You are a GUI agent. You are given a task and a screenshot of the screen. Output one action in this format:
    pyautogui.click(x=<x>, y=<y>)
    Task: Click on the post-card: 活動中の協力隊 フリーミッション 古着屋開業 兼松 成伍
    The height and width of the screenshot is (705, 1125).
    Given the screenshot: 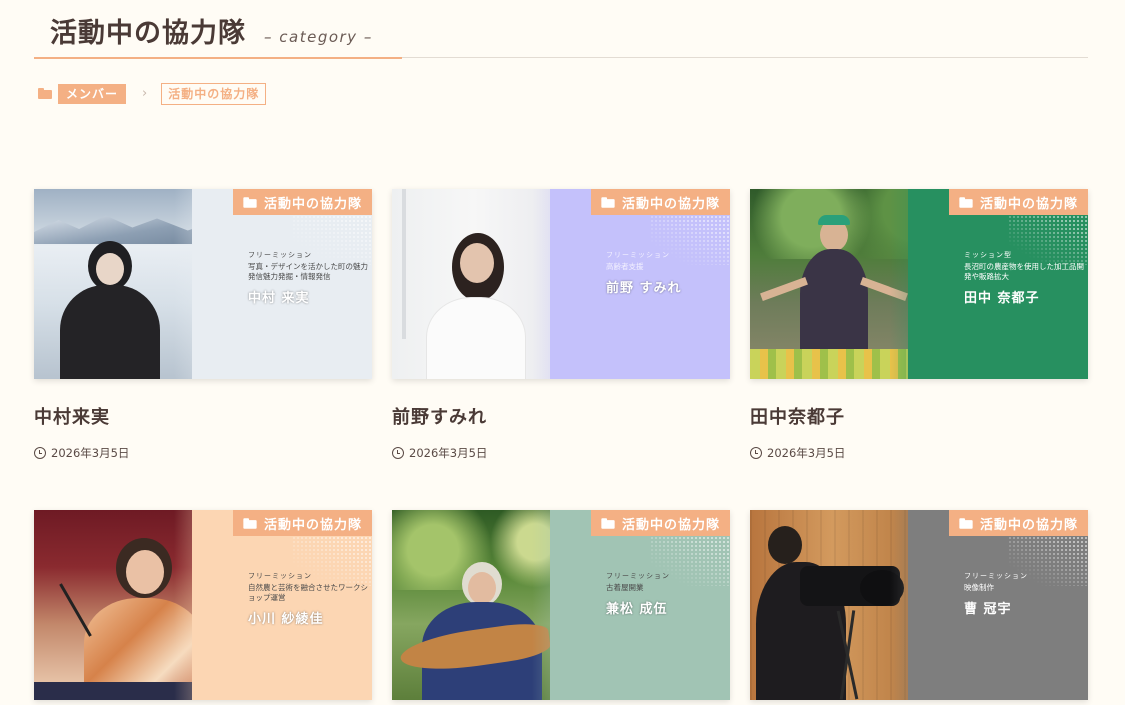 What is the action you would take?
    pyautogui.click(x=561, y=605)
    